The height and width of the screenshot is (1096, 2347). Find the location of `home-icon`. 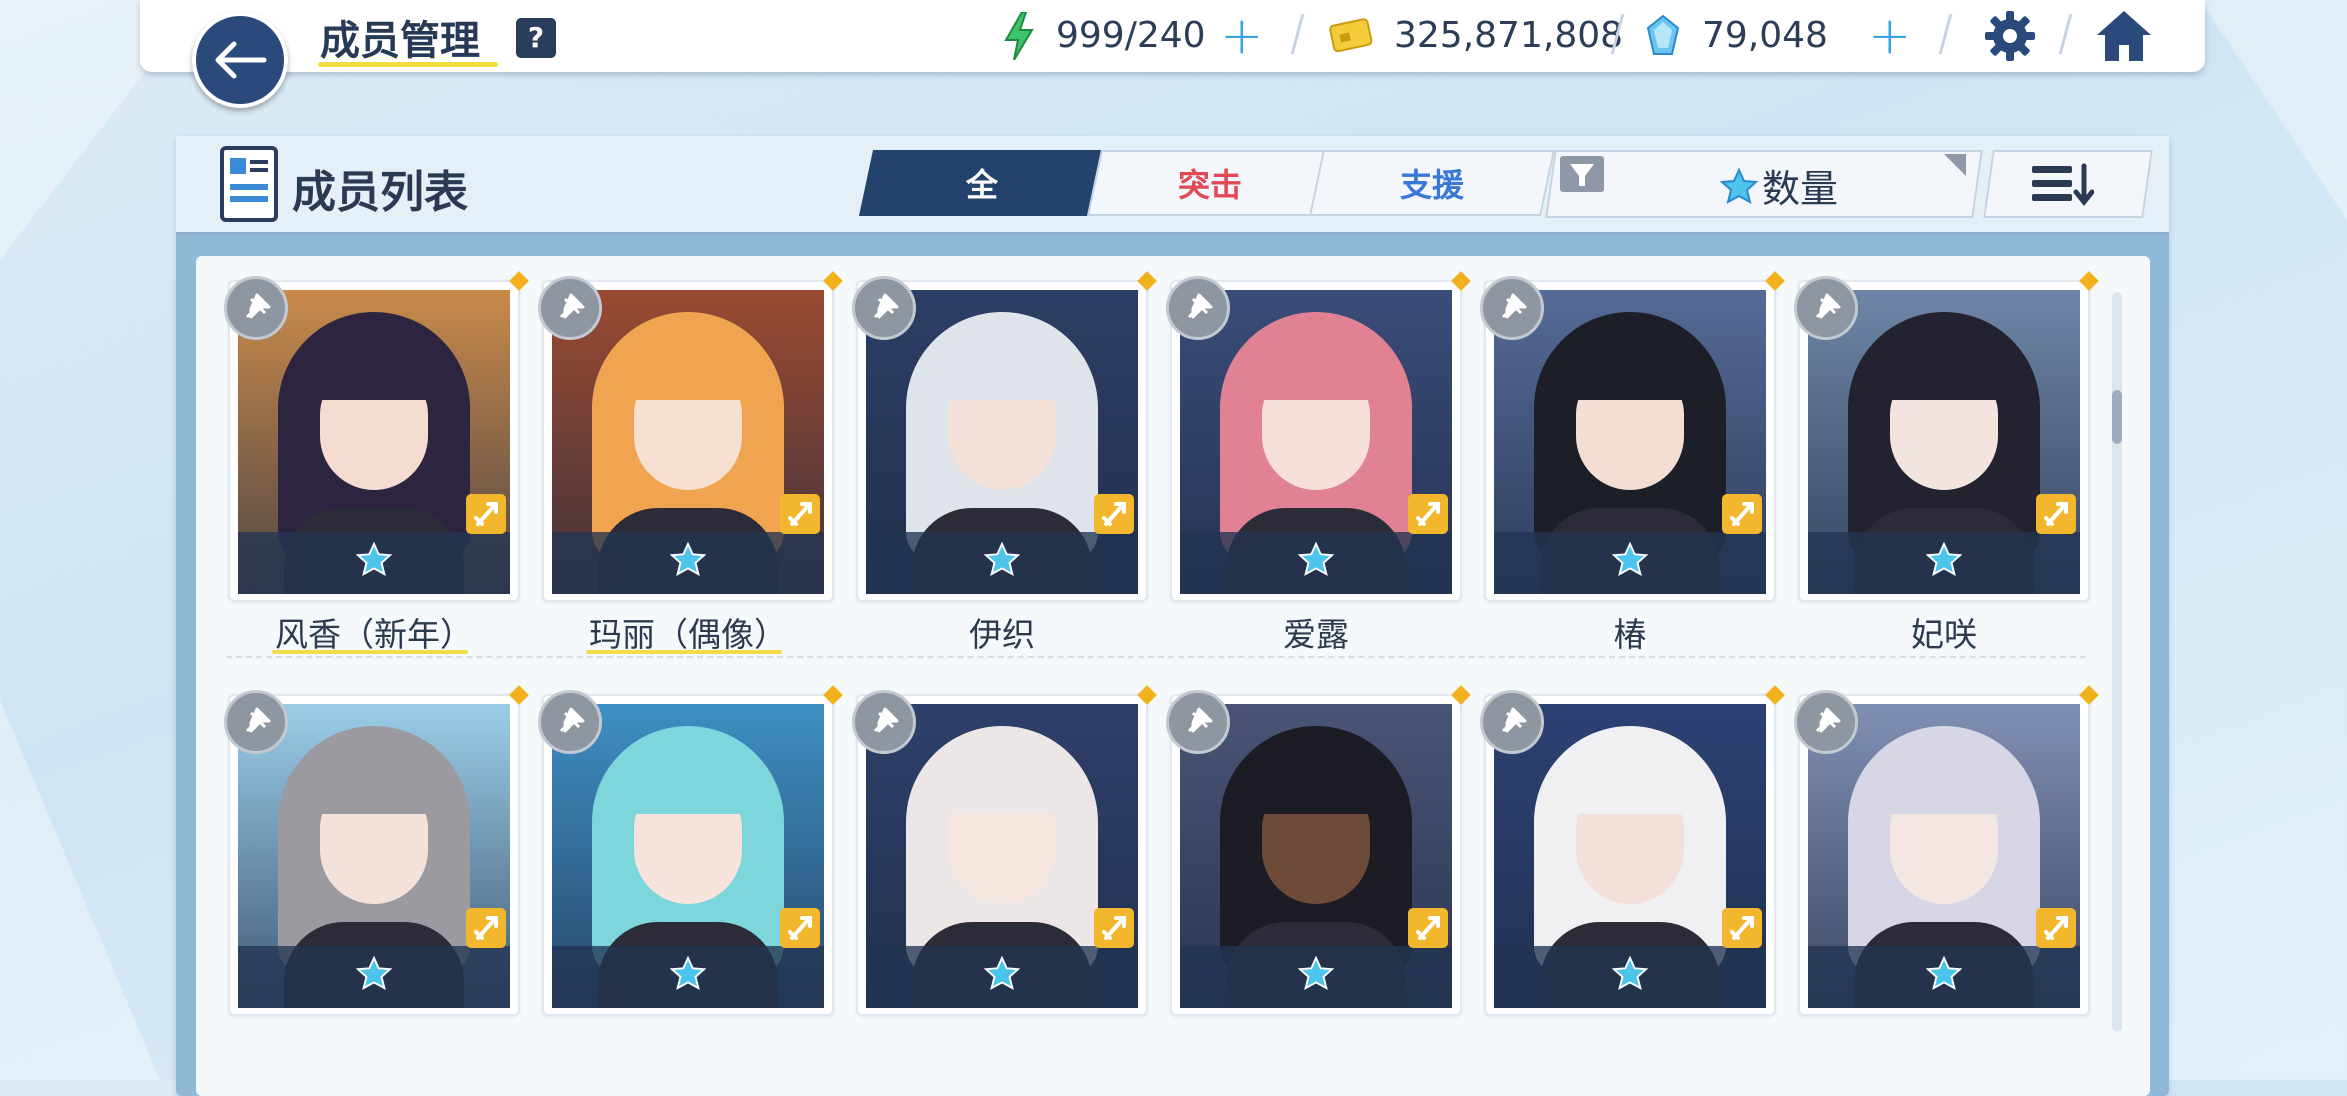

home-icon is located at coordinates (2124, 36).